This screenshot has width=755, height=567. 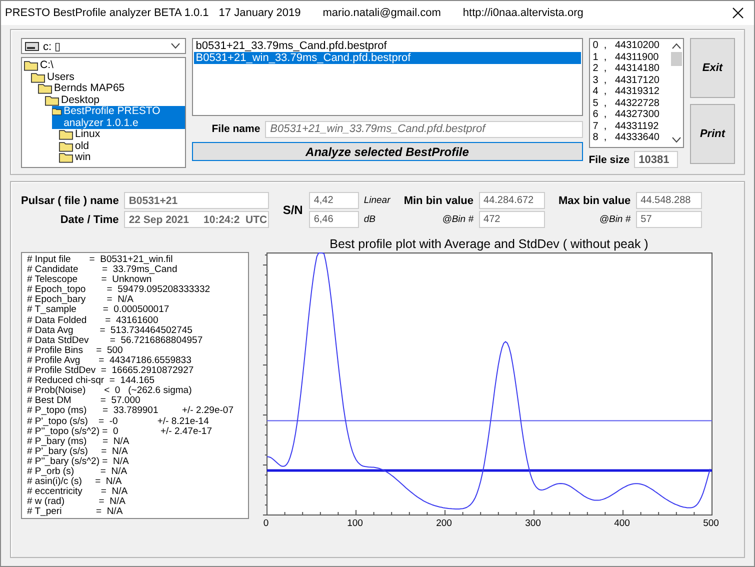 I want to click on window-title: PRESTO BestProfile analyzer BETA 1.0.1, so click(x=107, y=13).